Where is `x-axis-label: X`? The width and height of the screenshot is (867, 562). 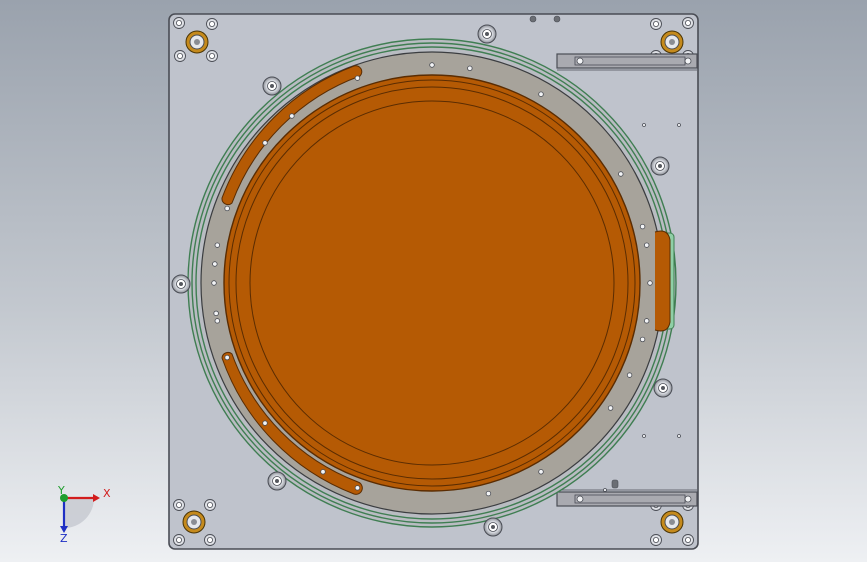
x-axis-label: X is located at coordinates (107, 493).